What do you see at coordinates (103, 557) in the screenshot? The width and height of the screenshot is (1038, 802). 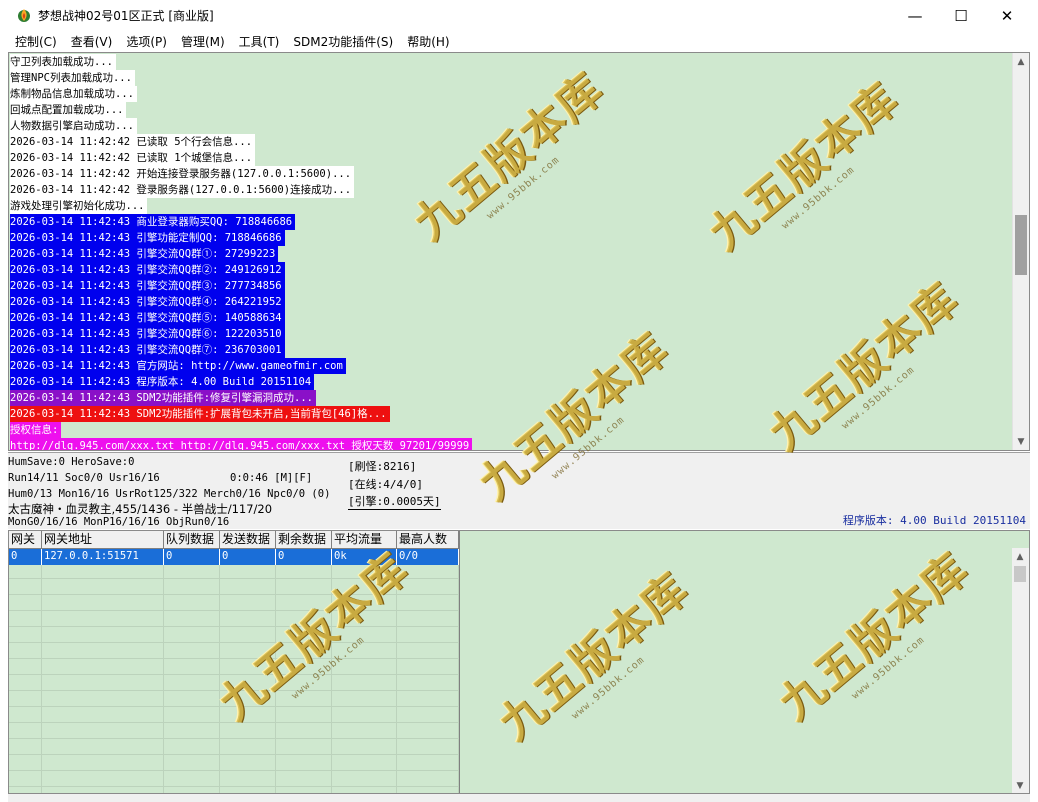 I see `cell-gateway-address: 127.0.0.1:51571` at bounding box center [103, 557].